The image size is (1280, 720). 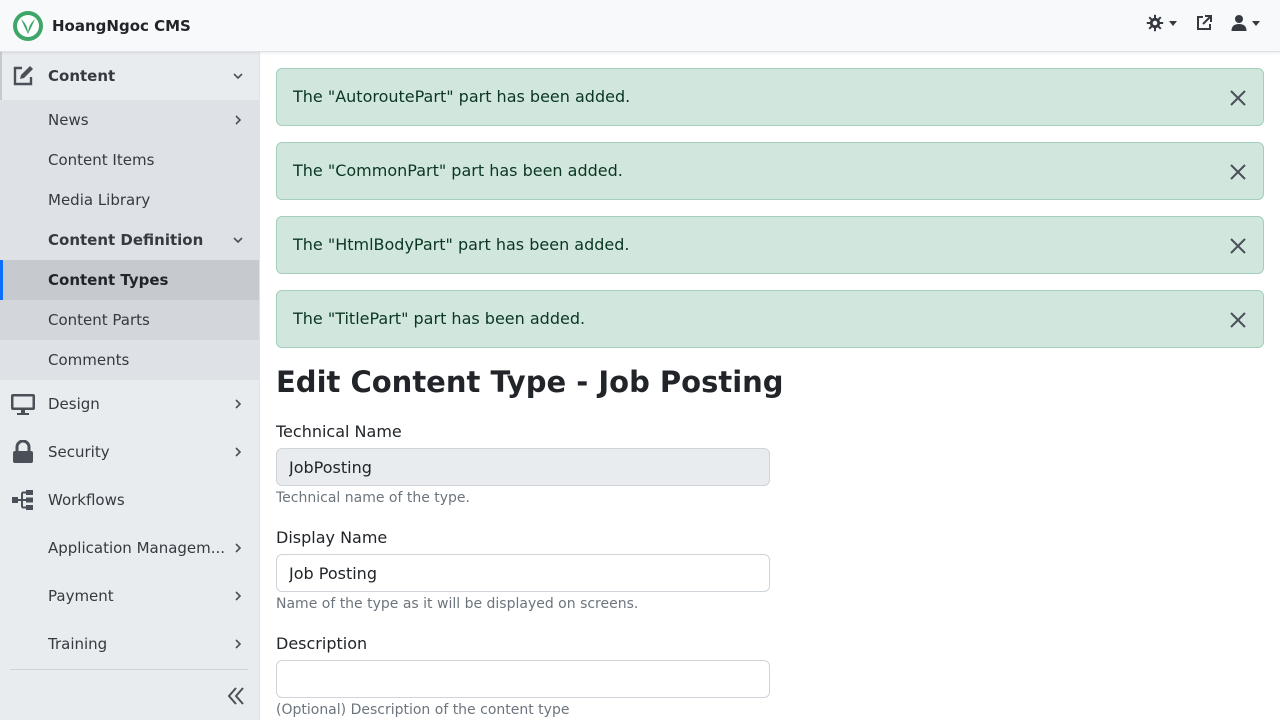 What do you see at coordinates (74, 404) in the screenshot?
I see `sidebar-item-label: Design` at bounding box center [74, 404].